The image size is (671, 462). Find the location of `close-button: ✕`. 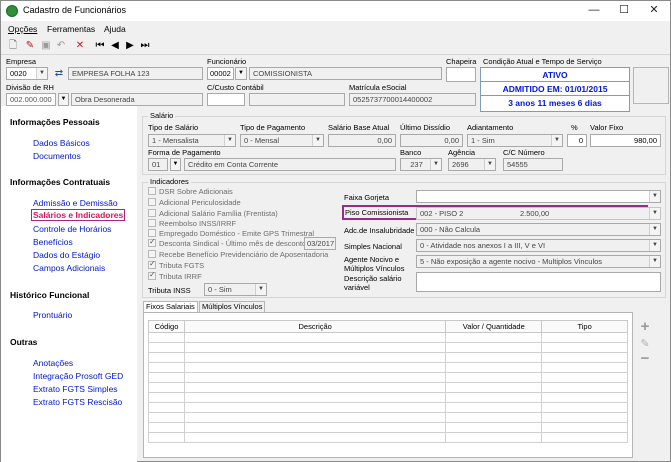

close-button: ✕ is located at coordinates (654, 11).